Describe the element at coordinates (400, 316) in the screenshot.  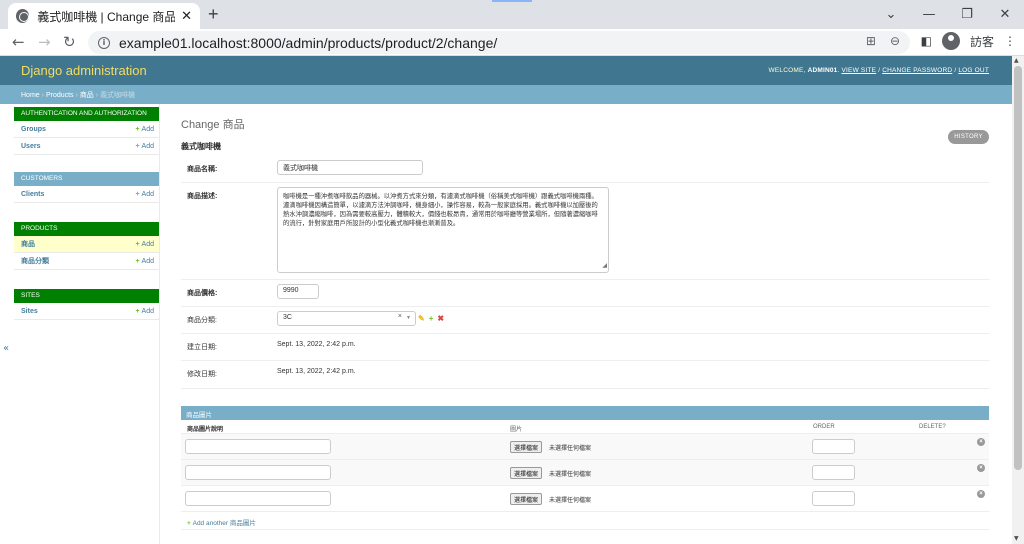
I see `clear-selection-icon: ×` at that location.